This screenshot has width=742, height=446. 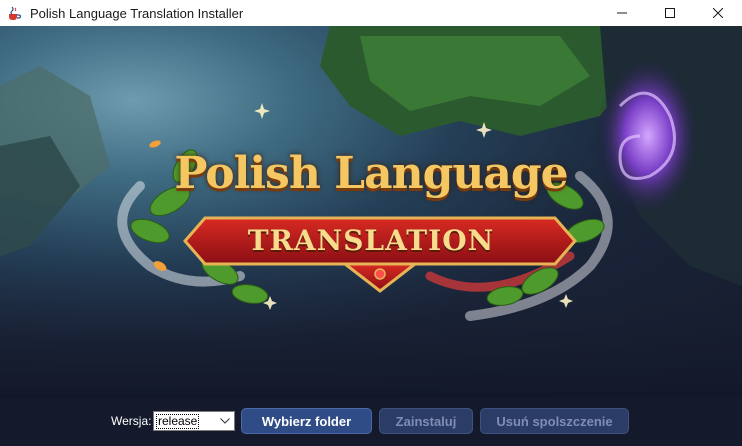 What do you see at coordinates (426, 421) in the screenshot?
I see `install-button: Zainstaluj` at bounding box center [426, 421].